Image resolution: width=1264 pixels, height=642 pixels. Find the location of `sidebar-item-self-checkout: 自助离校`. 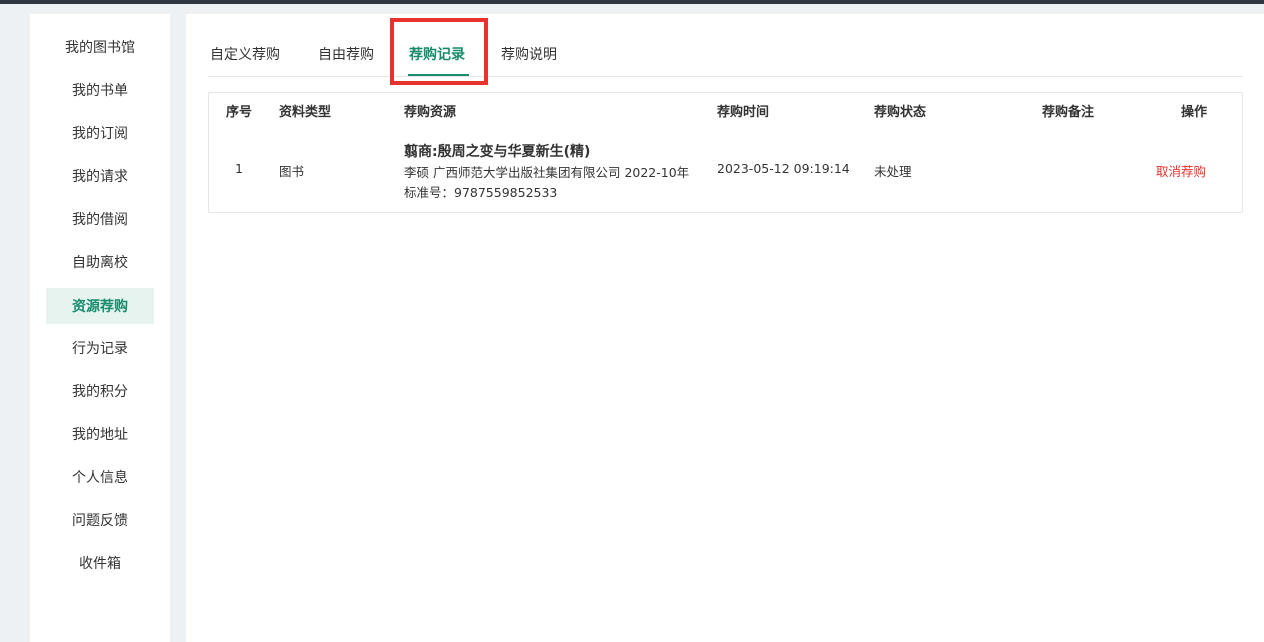

sidebar-item-self-checkout: 自助离校 is located at coordinates (100, 262).